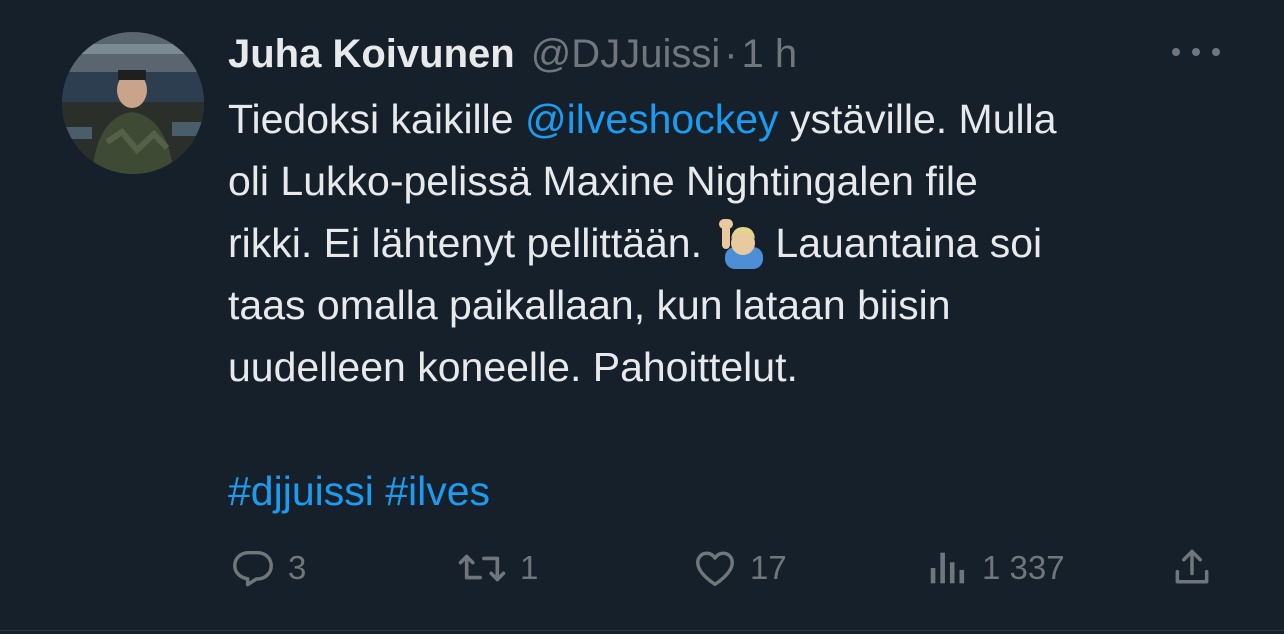 Image resolution: width=1284 pixels, height=634 pixels. I want to click on reply-icon, so click(253, 568).